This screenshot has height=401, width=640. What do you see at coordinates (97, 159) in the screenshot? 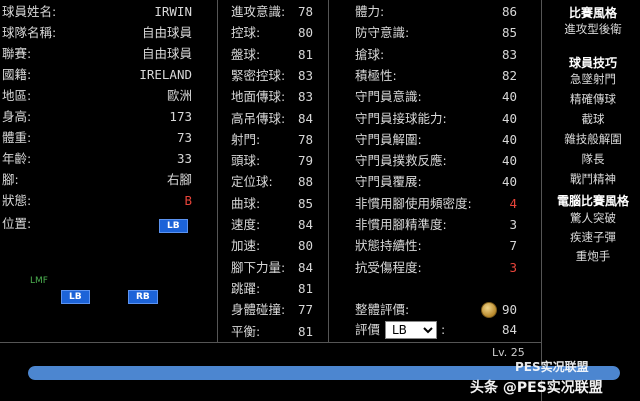
I see `profile-row: 年齡: 33` at bounding box center [97, 159].